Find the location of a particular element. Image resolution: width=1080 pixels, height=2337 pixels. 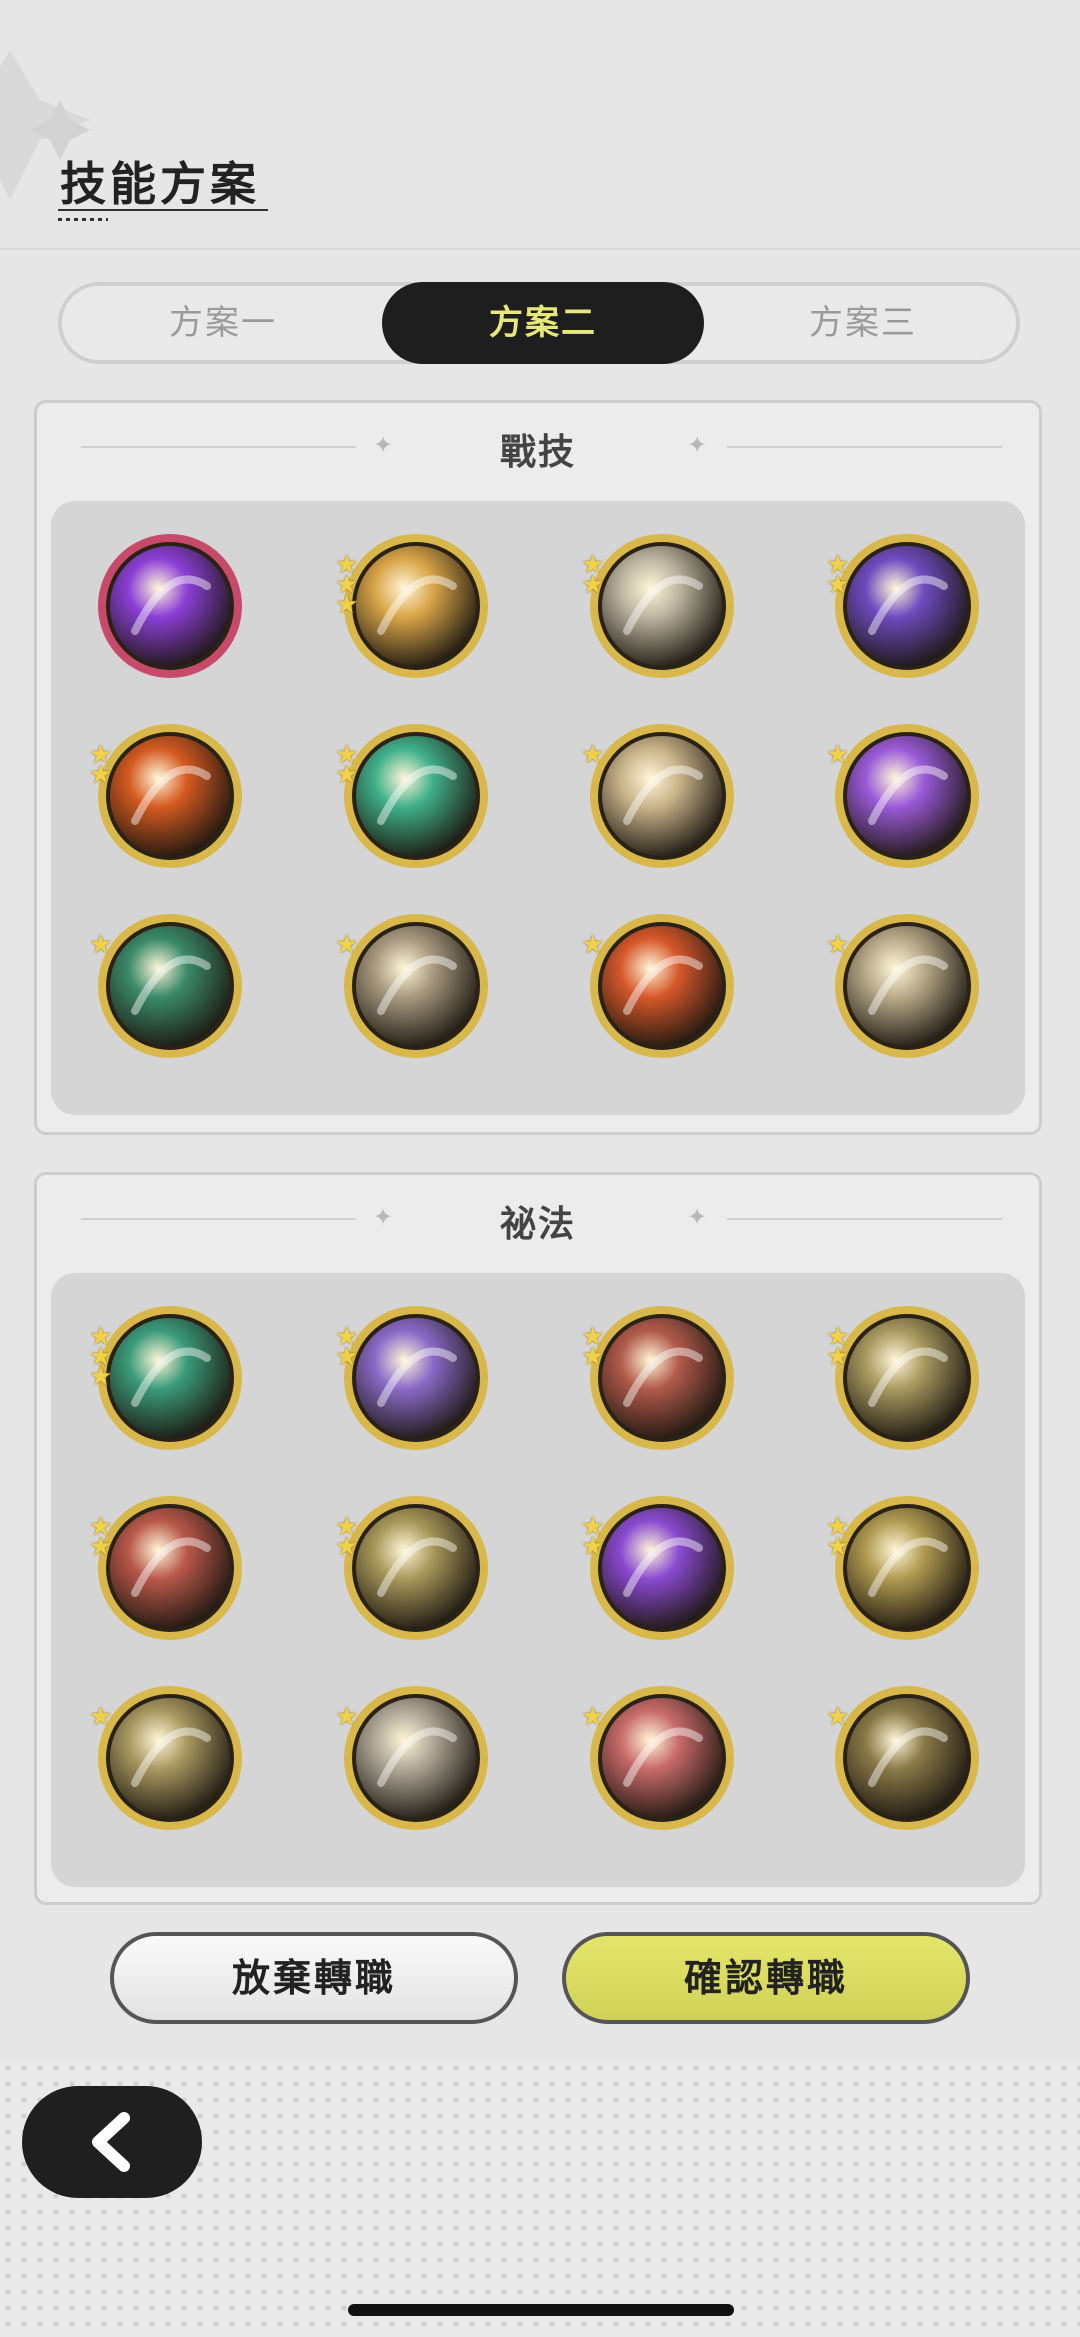

skill-slot is located at coordinates (170, 606).